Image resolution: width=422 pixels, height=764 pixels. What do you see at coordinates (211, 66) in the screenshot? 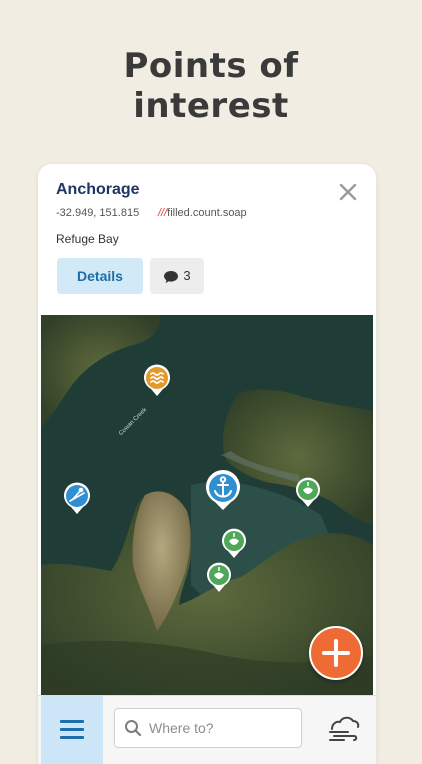
I see `headline-line-1: Points of` at bounding box center [211, 66].